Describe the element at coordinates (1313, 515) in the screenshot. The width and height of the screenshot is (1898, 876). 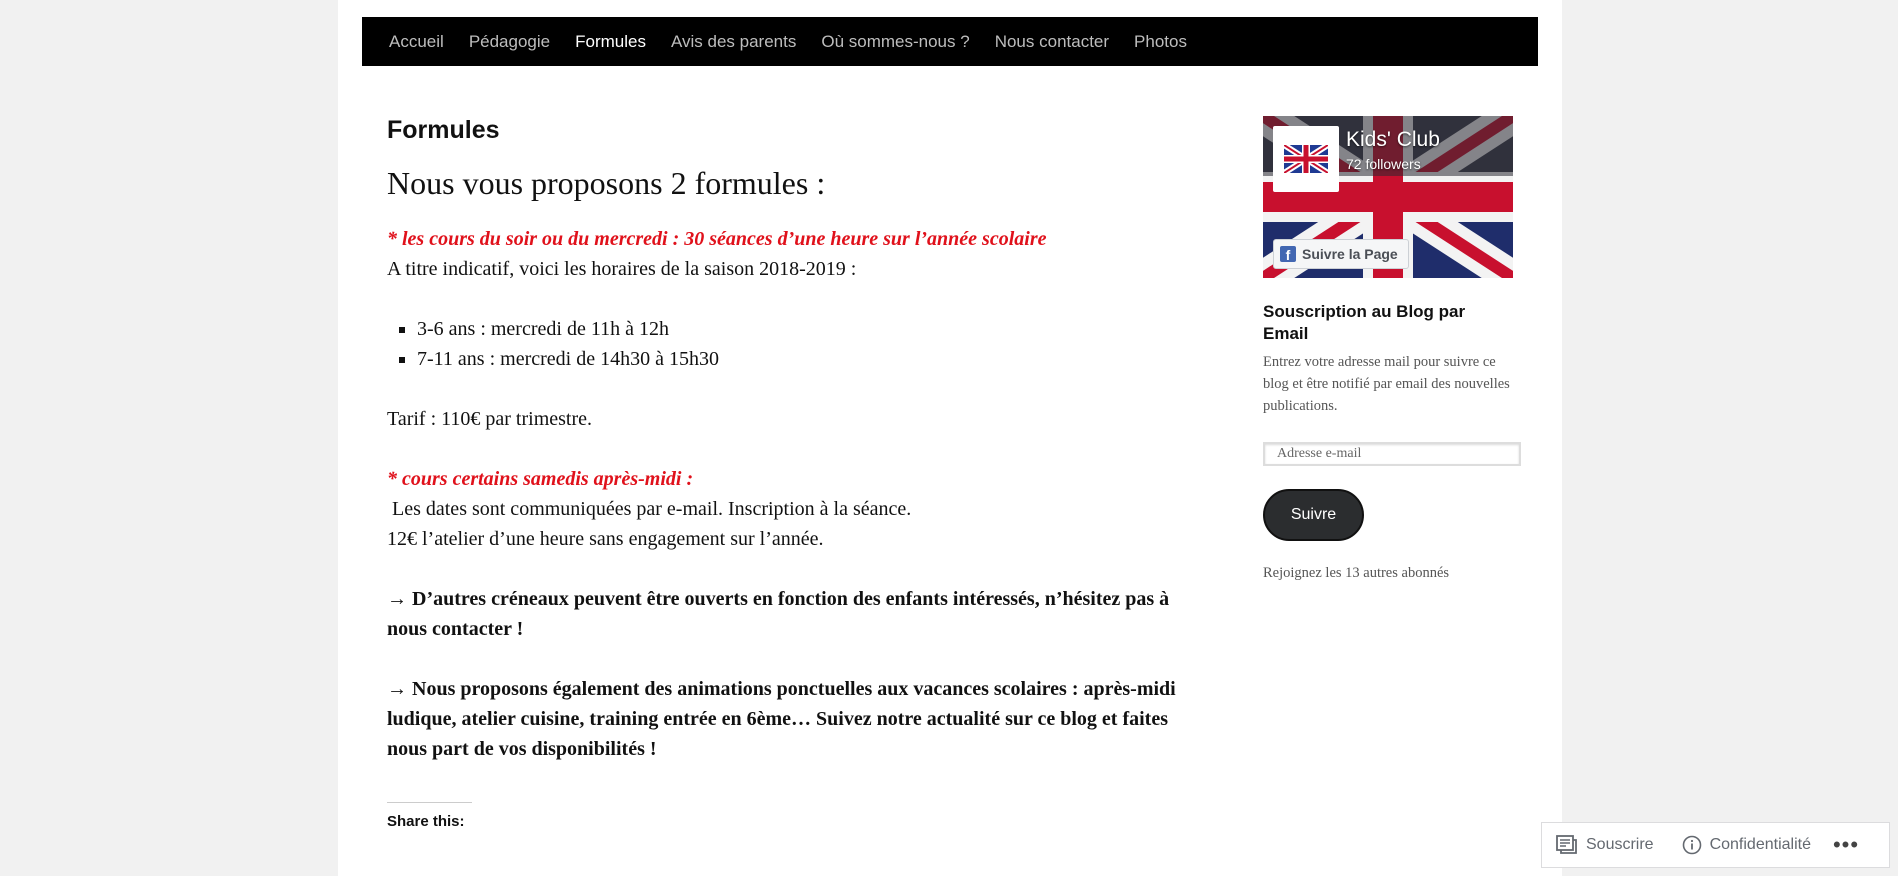
I see `follow-button: Suivre` at that location.